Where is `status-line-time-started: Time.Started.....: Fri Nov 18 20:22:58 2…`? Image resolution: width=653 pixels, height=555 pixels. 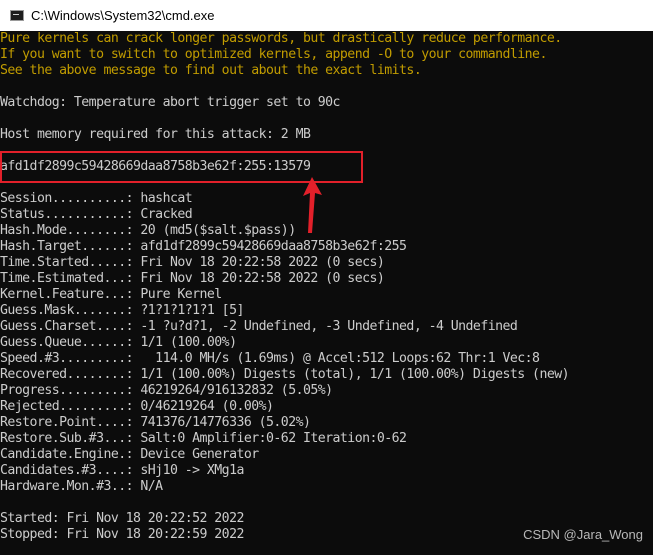
status-line-time-started: Time.Started.....: Fri Nov 18 20:22:58 2… is located at coordinates (192, 262).